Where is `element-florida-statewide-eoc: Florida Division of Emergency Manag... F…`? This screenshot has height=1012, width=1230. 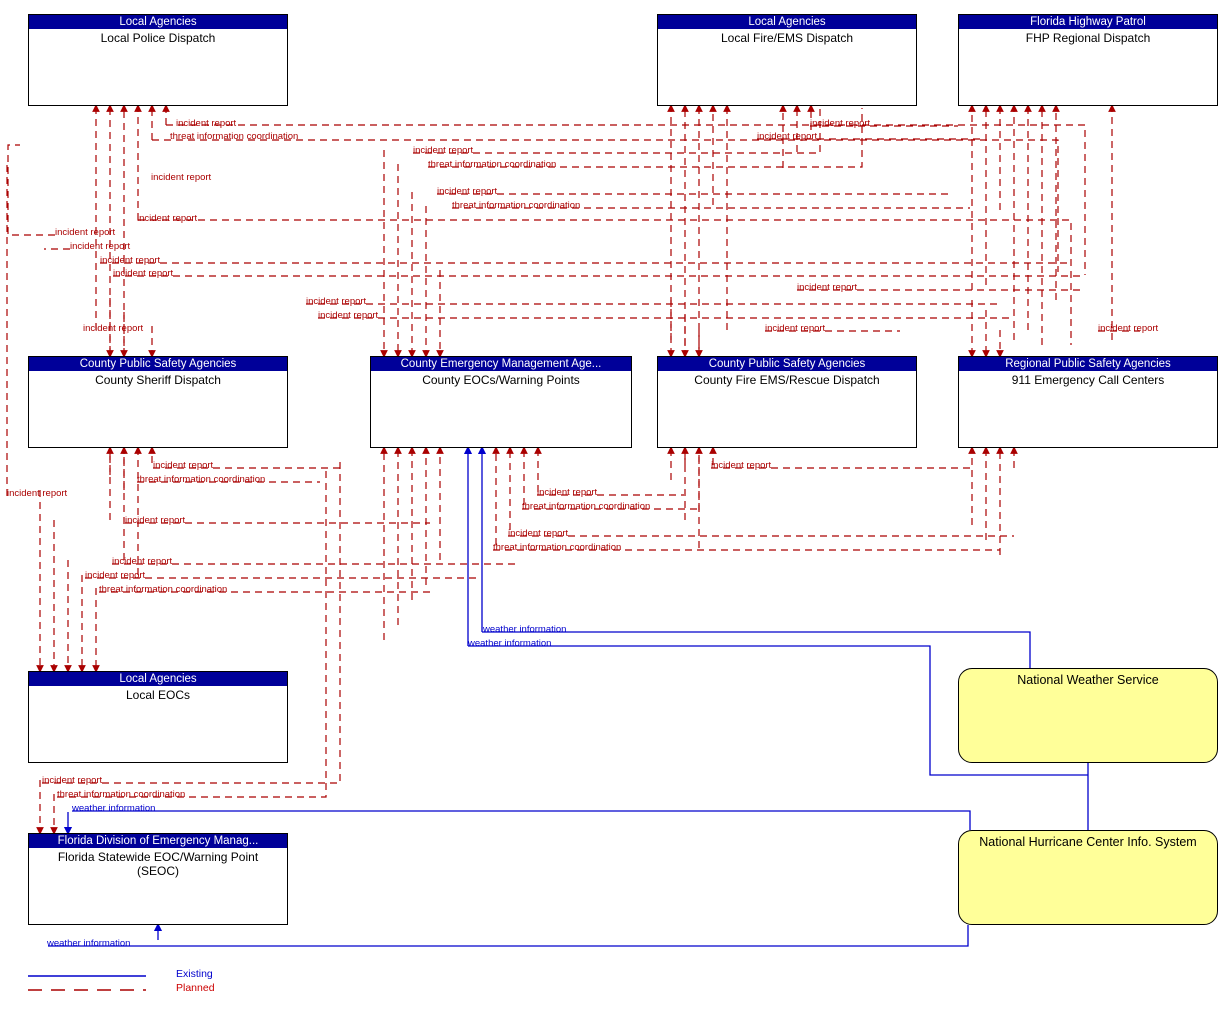 element-florida-statewide-eoc: Florida Division of Emergency Manag... F… is located at coordinates (158, 879).